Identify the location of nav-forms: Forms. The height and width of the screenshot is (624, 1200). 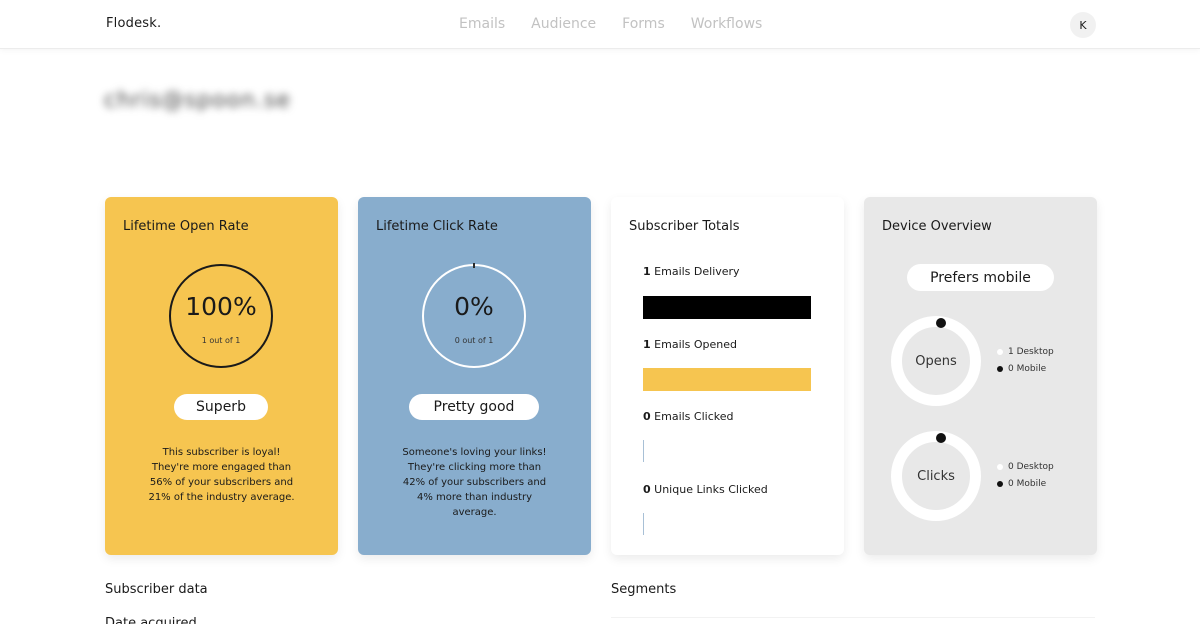
(643, 24).